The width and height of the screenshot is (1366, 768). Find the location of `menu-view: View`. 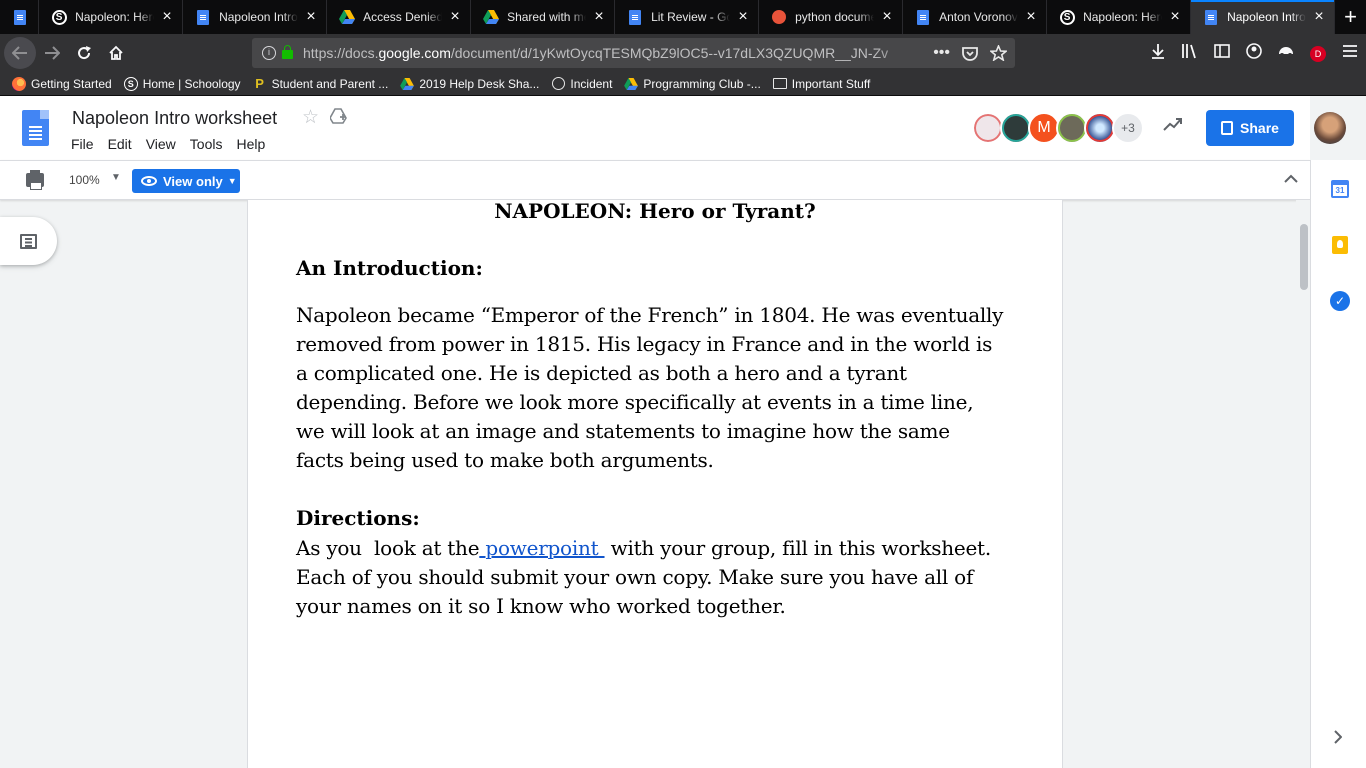

menu-view: View is located at coordinates (161, 144).